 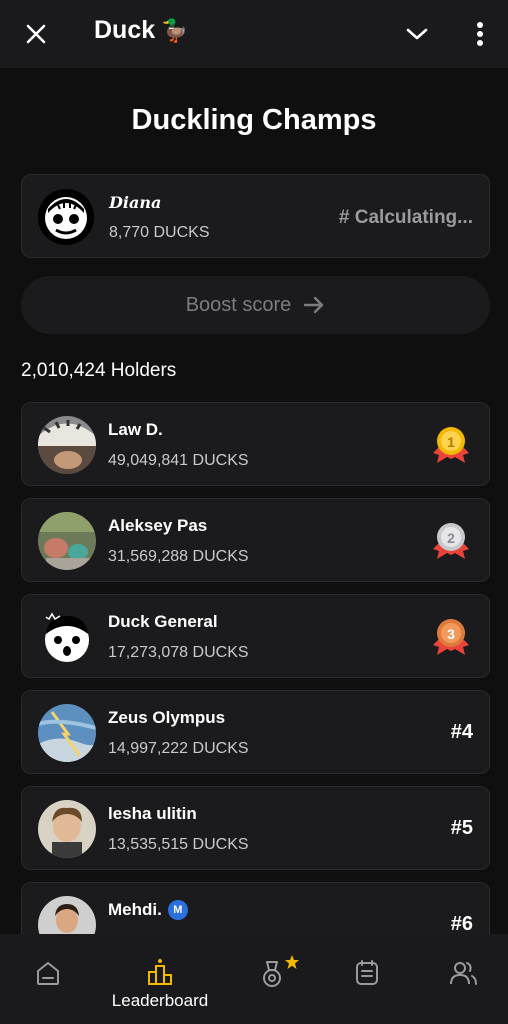 I want to click on nav-home, so click(x=48, y=979).